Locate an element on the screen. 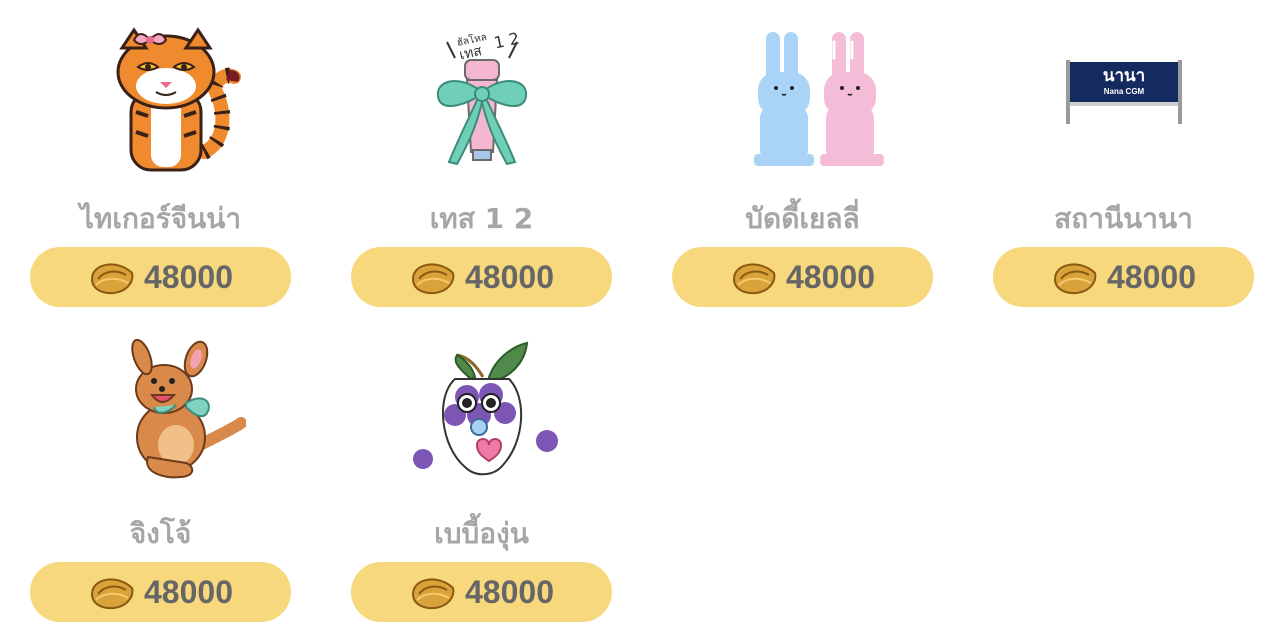  station-sign-sticker-icon: นานา Nana CGM is located at coordinates (1124, 97).